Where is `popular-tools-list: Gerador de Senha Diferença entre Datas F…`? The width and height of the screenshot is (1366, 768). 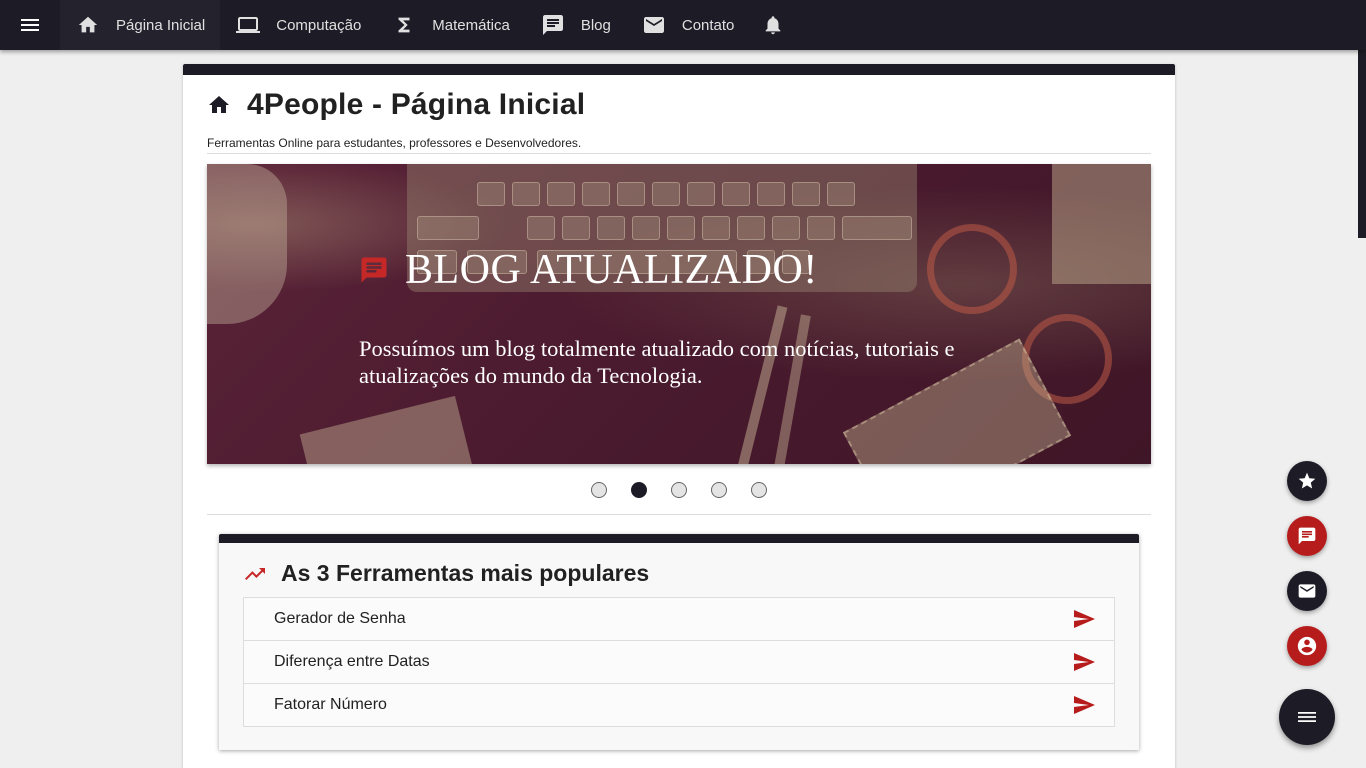
popular-tools-list: Gerador de Senha Diferença entre Datas F… is located at coordinates (679, 662).